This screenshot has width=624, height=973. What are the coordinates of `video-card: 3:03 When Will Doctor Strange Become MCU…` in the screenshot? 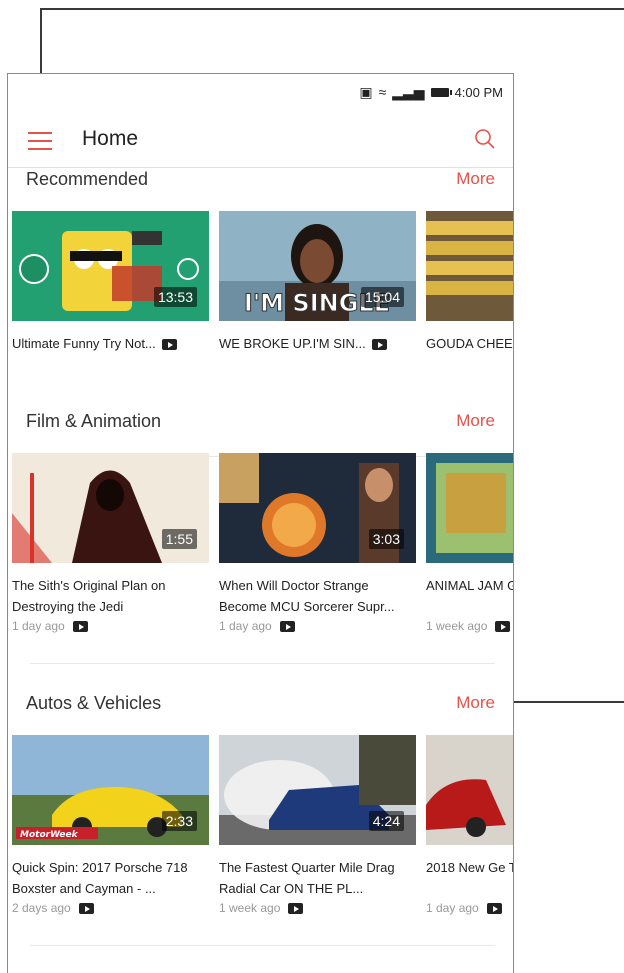 It's located at (317, 544).